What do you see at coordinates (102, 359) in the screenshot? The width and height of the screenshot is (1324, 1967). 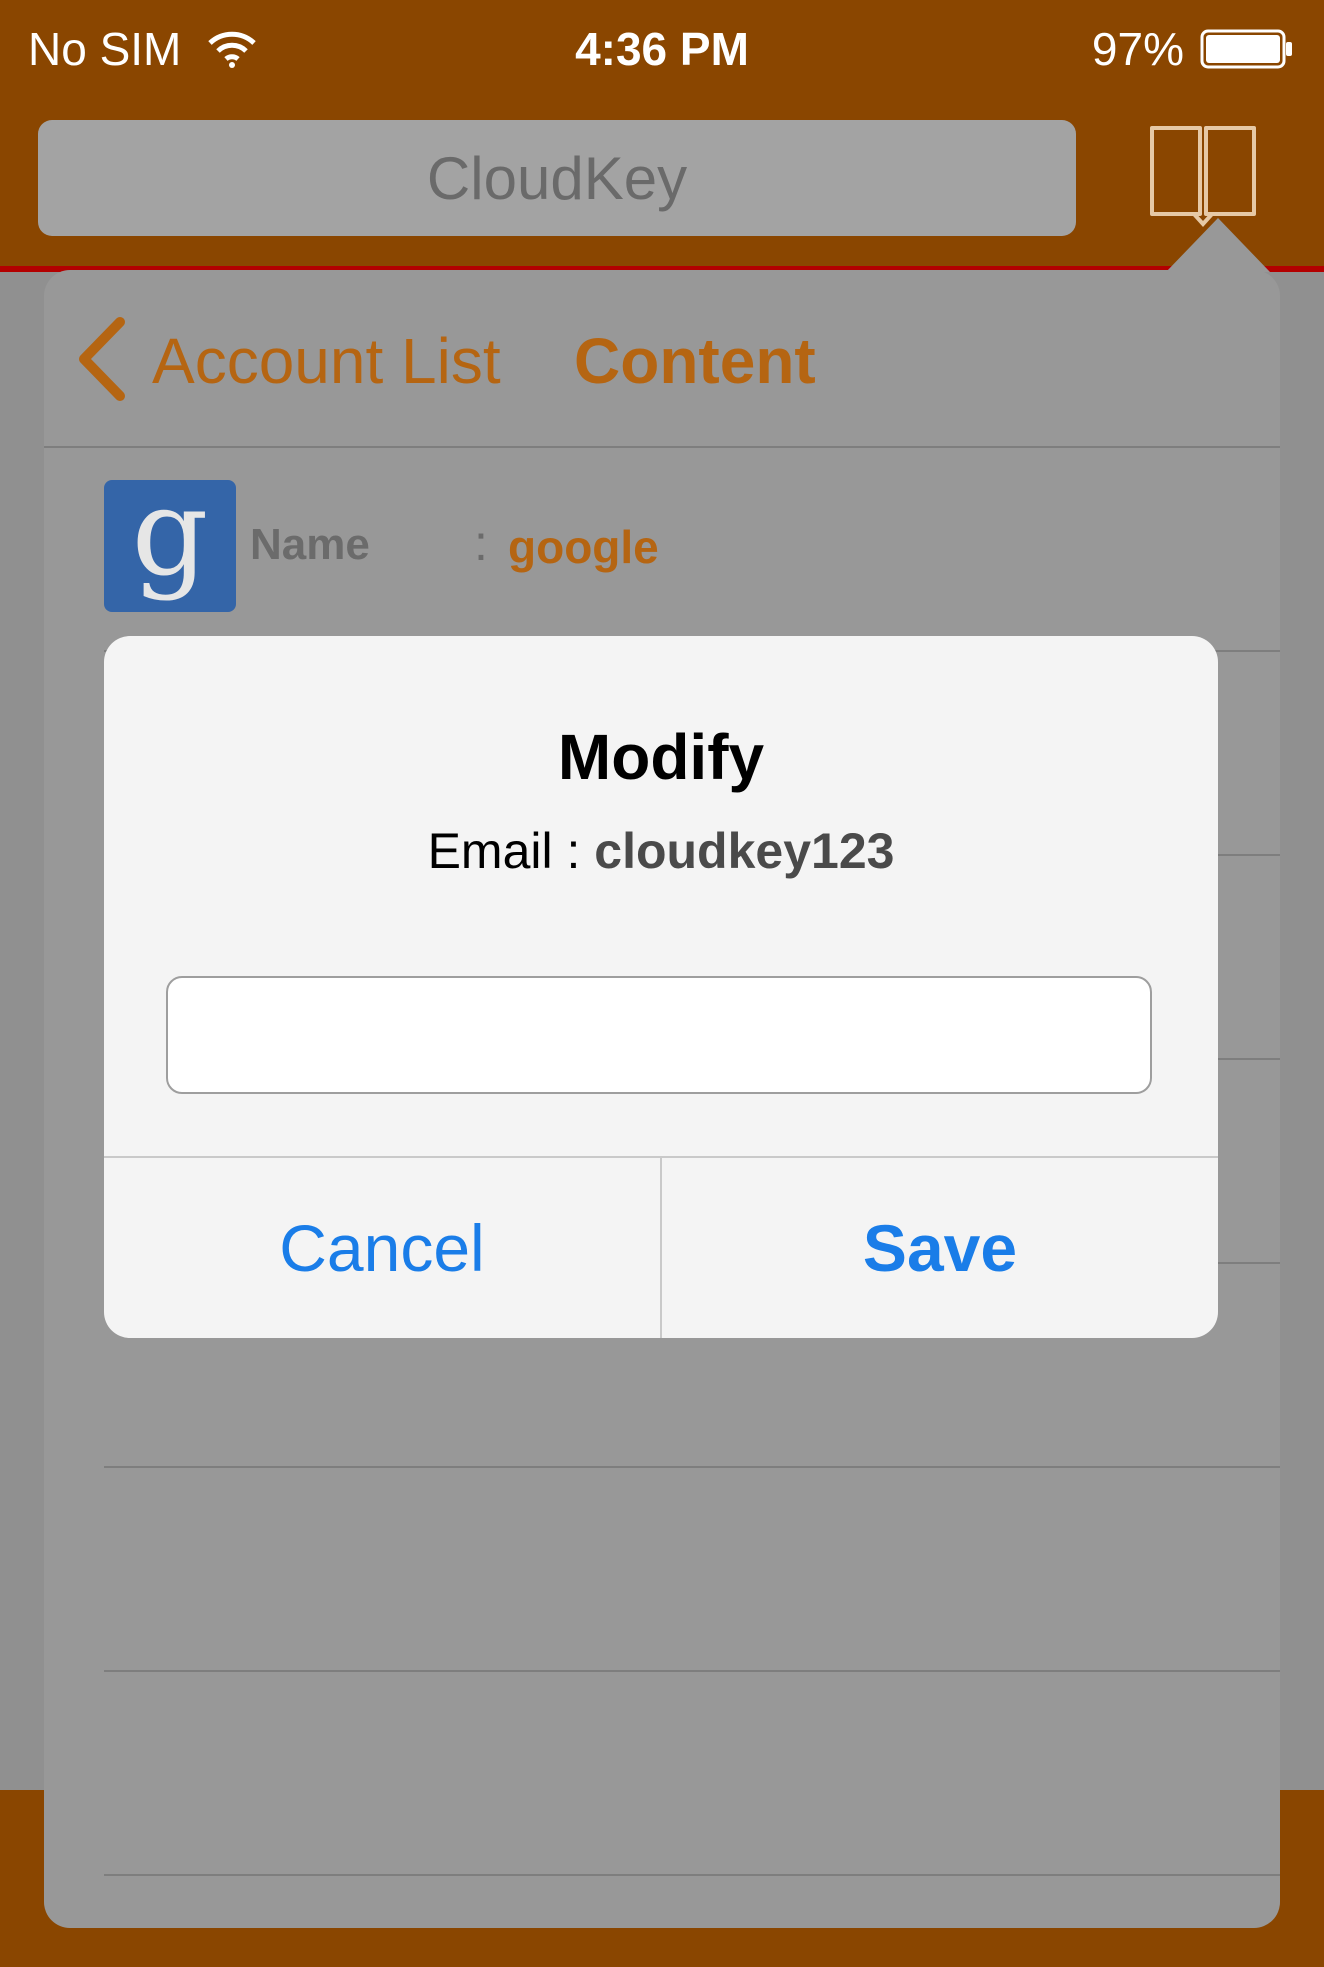 I see `chevron-left-icon` at bounding box center [102, 359].